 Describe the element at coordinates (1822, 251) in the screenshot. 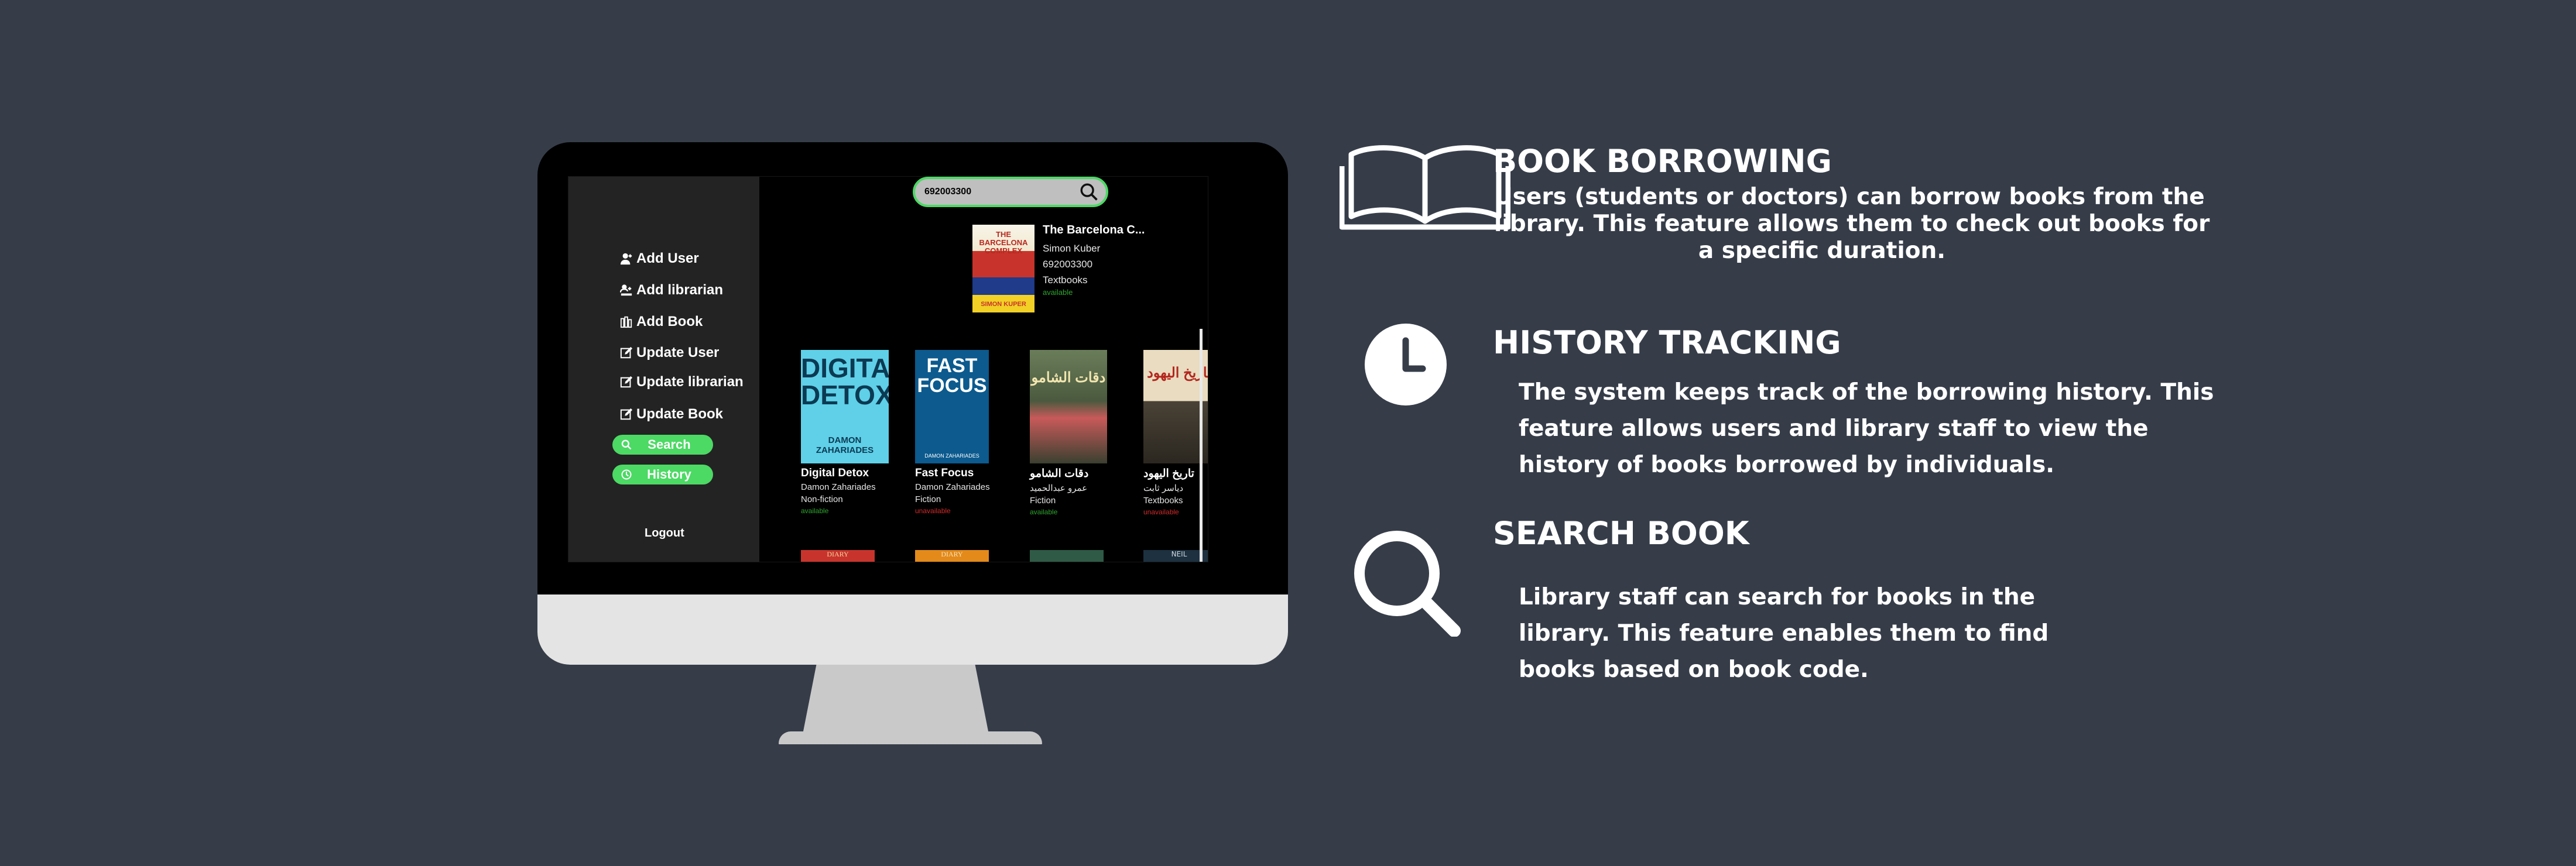

I see `feature-text-line: a specific duration.` at that location.